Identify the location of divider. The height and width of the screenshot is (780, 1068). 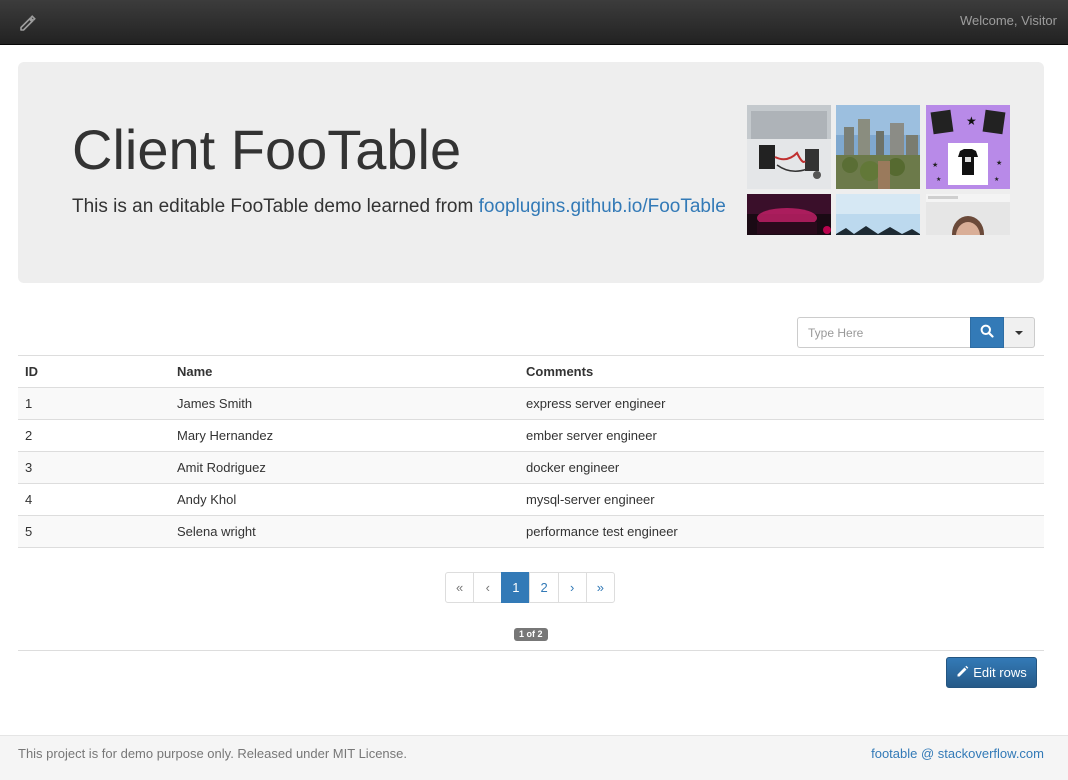
(531, 650).